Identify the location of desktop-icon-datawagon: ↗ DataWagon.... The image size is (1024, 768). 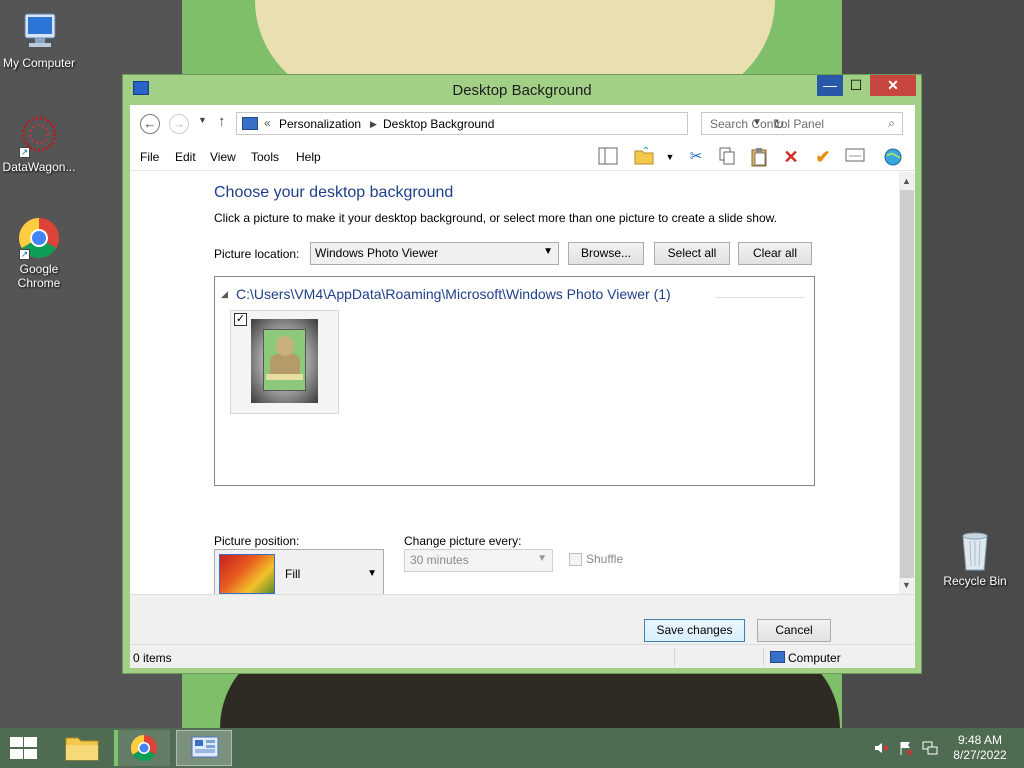
(39, 144).